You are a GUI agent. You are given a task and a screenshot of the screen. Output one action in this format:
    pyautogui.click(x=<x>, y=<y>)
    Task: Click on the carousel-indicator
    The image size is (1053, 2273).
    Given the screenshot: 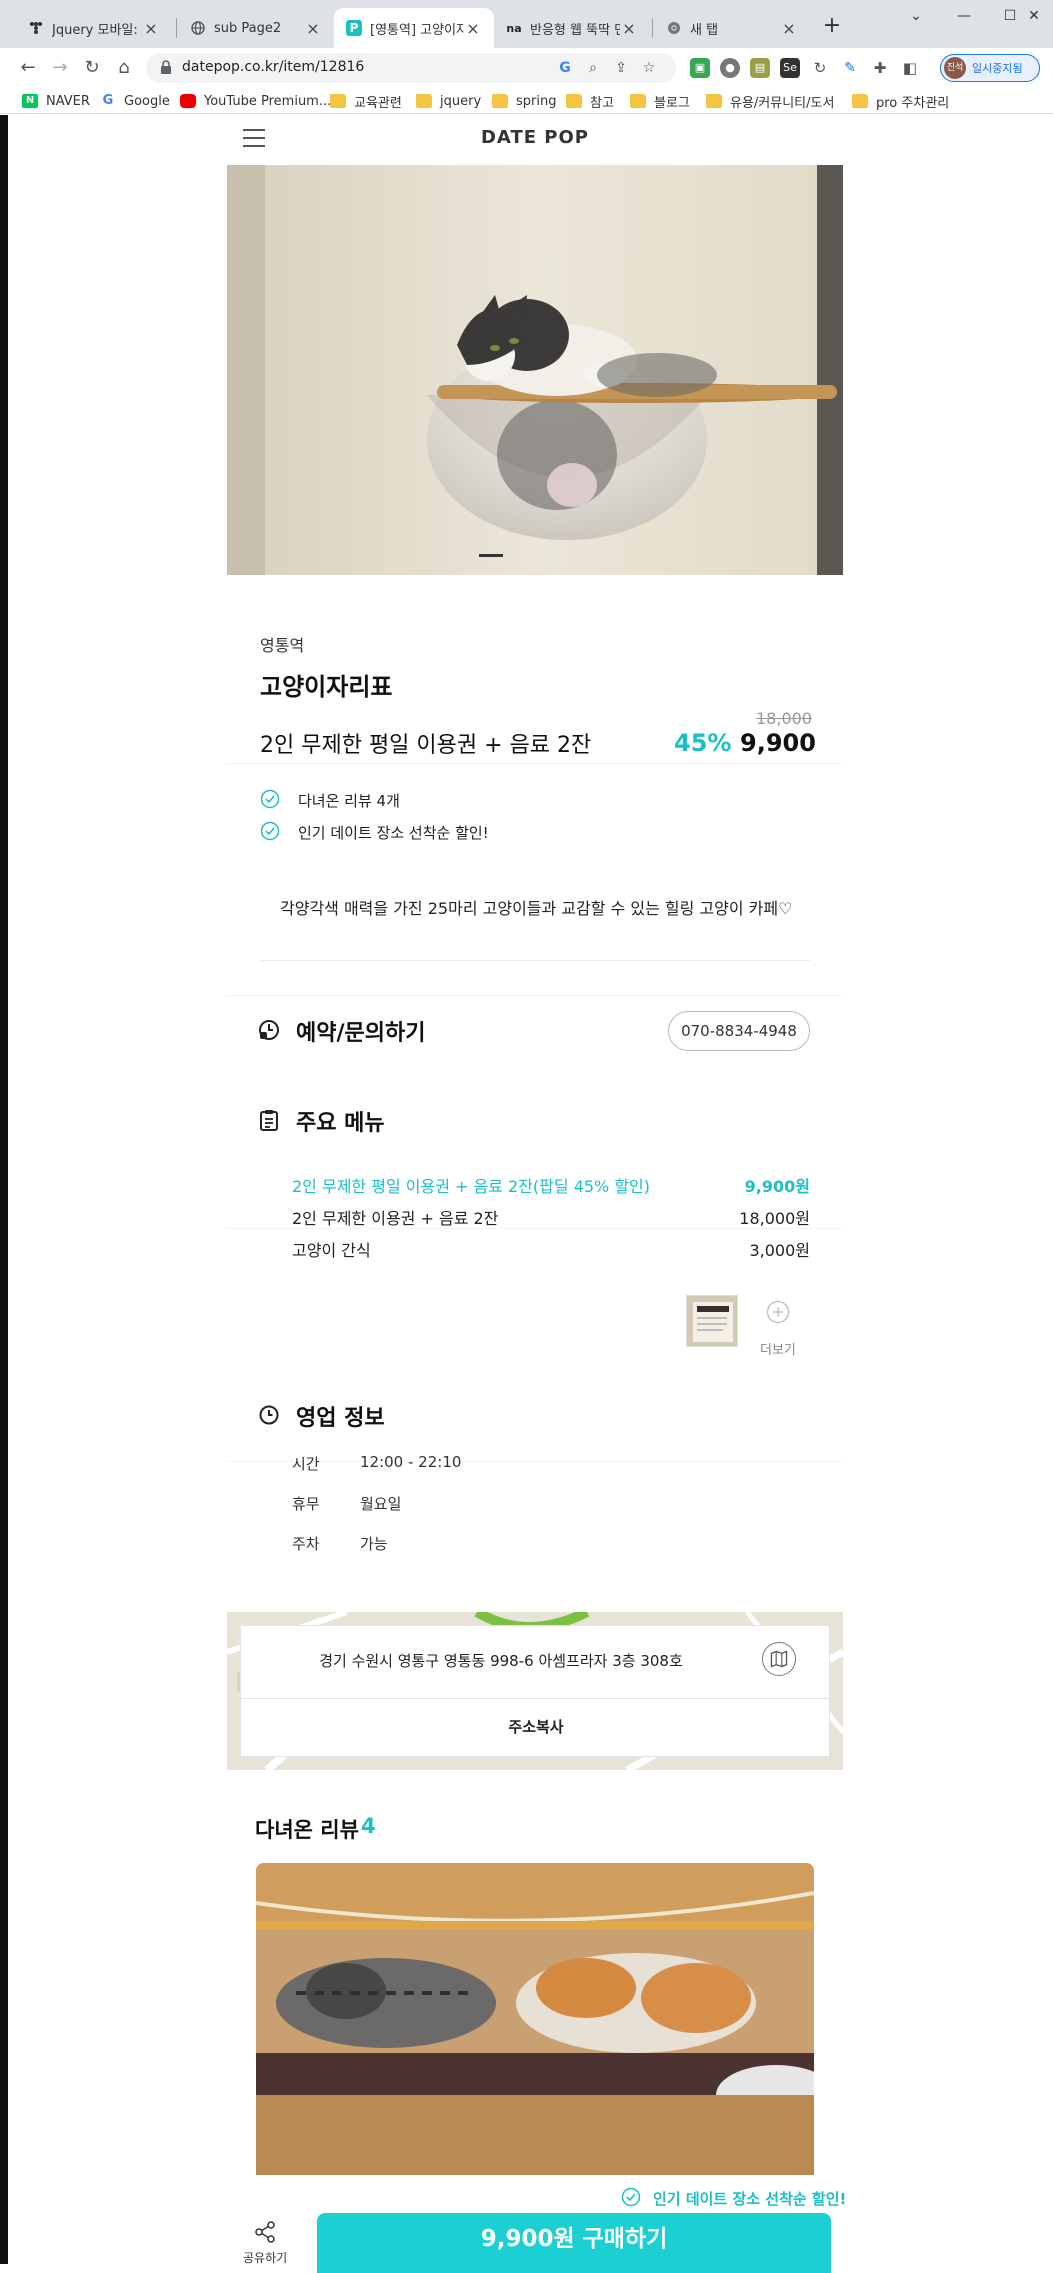 What is the action you would take?
    pyautogui.click(x=491, y=555)
    